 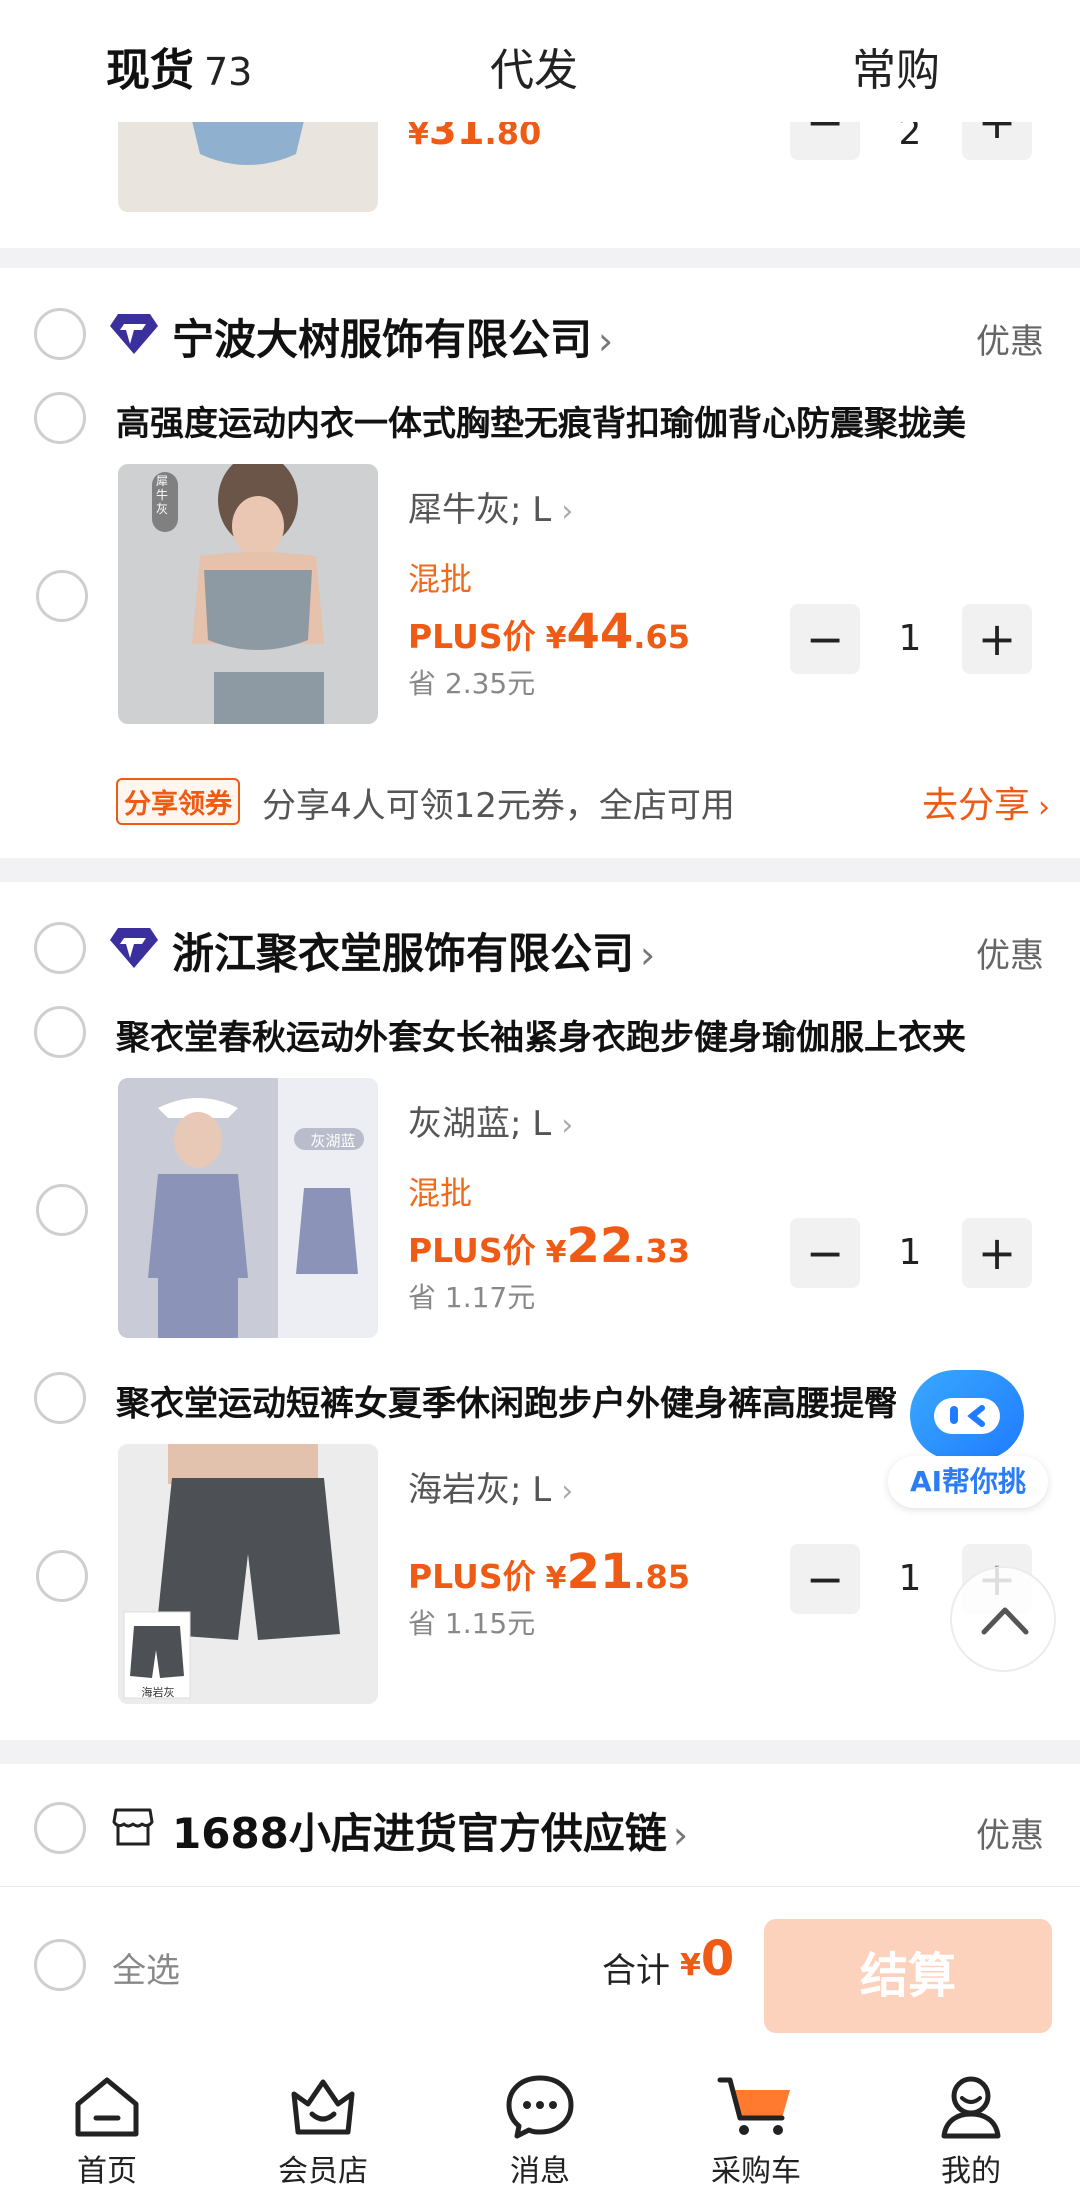 I want to click on checkout-bar: 全选 合计 ¥0 结算, so click(x=540, y=1966).